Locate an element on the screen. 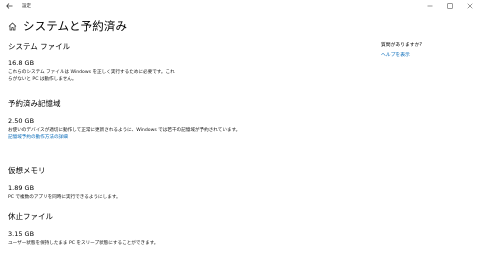 The image size is (480, 255). back-button is located at coordinates (9, 6).